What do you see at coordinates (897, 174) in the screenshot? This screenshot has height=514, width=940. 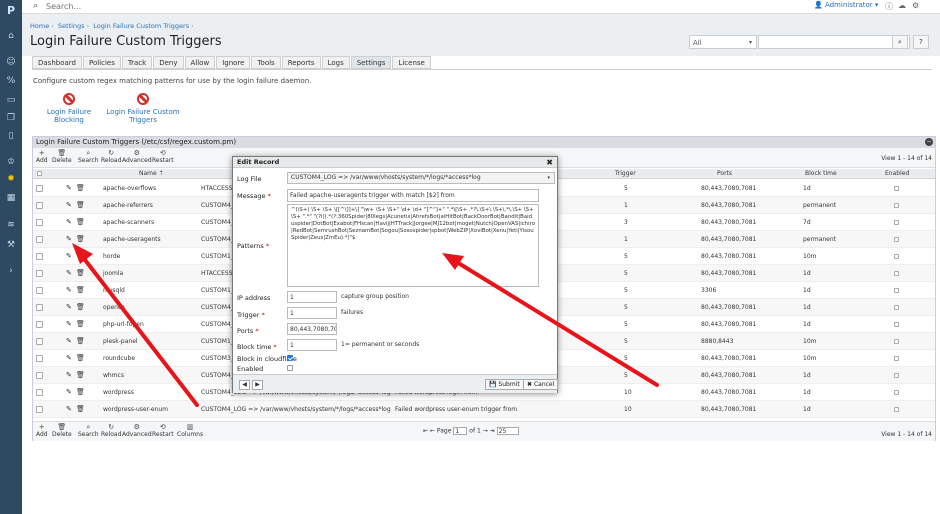 I see `column-enabled: Enabled` at bounding box center [897, 174].